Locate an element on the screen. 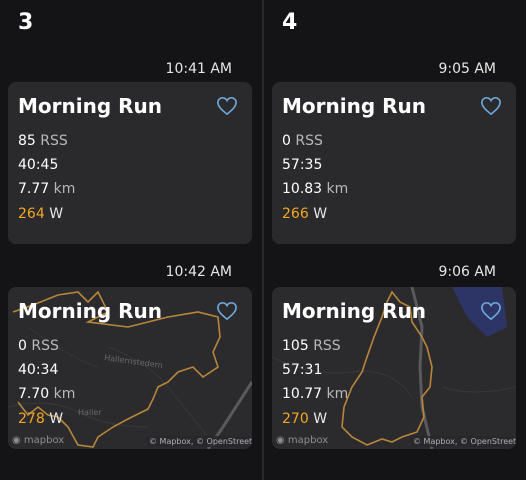  duration-stat: 57:31 is located at coordinates (302, 370).